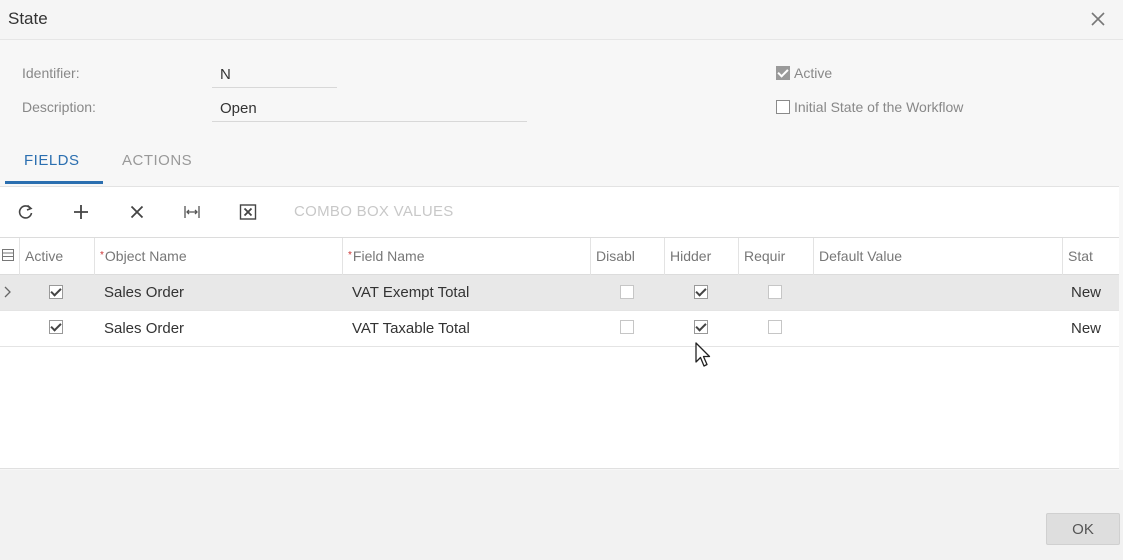 This screenshot has height=560, width=1123. Describe the element at coordinates (374, 211) in the screenshot. I see `combo-box-values-button: COMBO BOX VALUES` at that location.